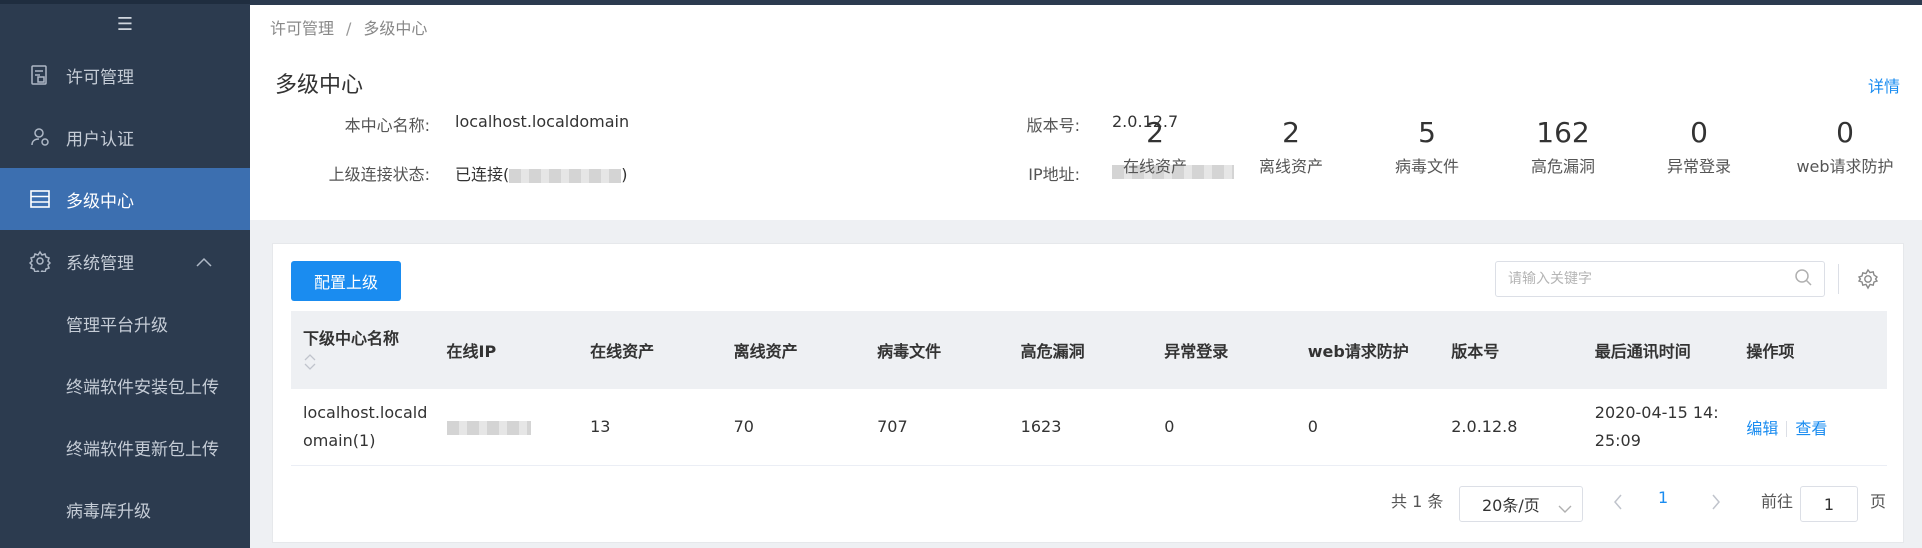 This screenshot has height=548, width=1922. I want to click on sidebar-subitem-label: 终端软件更新包上传, so click(142, 449).